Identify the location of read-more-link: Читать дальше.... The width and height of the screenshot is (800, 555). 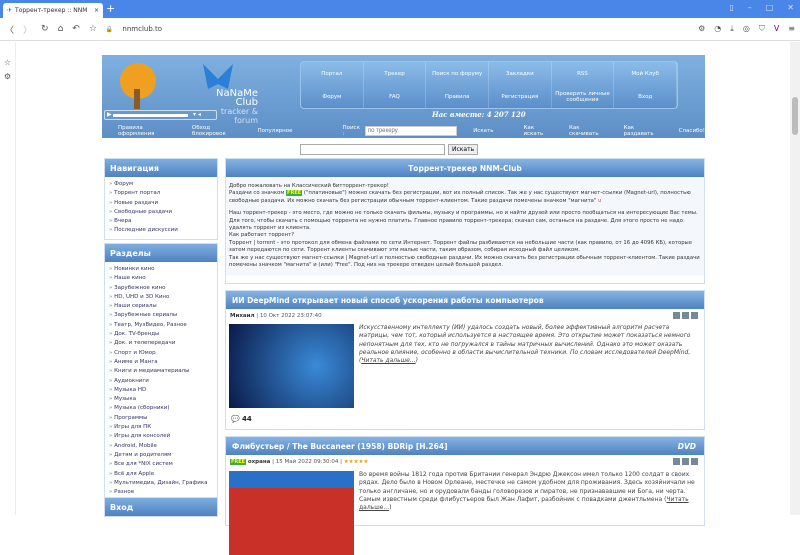
(388, 360).